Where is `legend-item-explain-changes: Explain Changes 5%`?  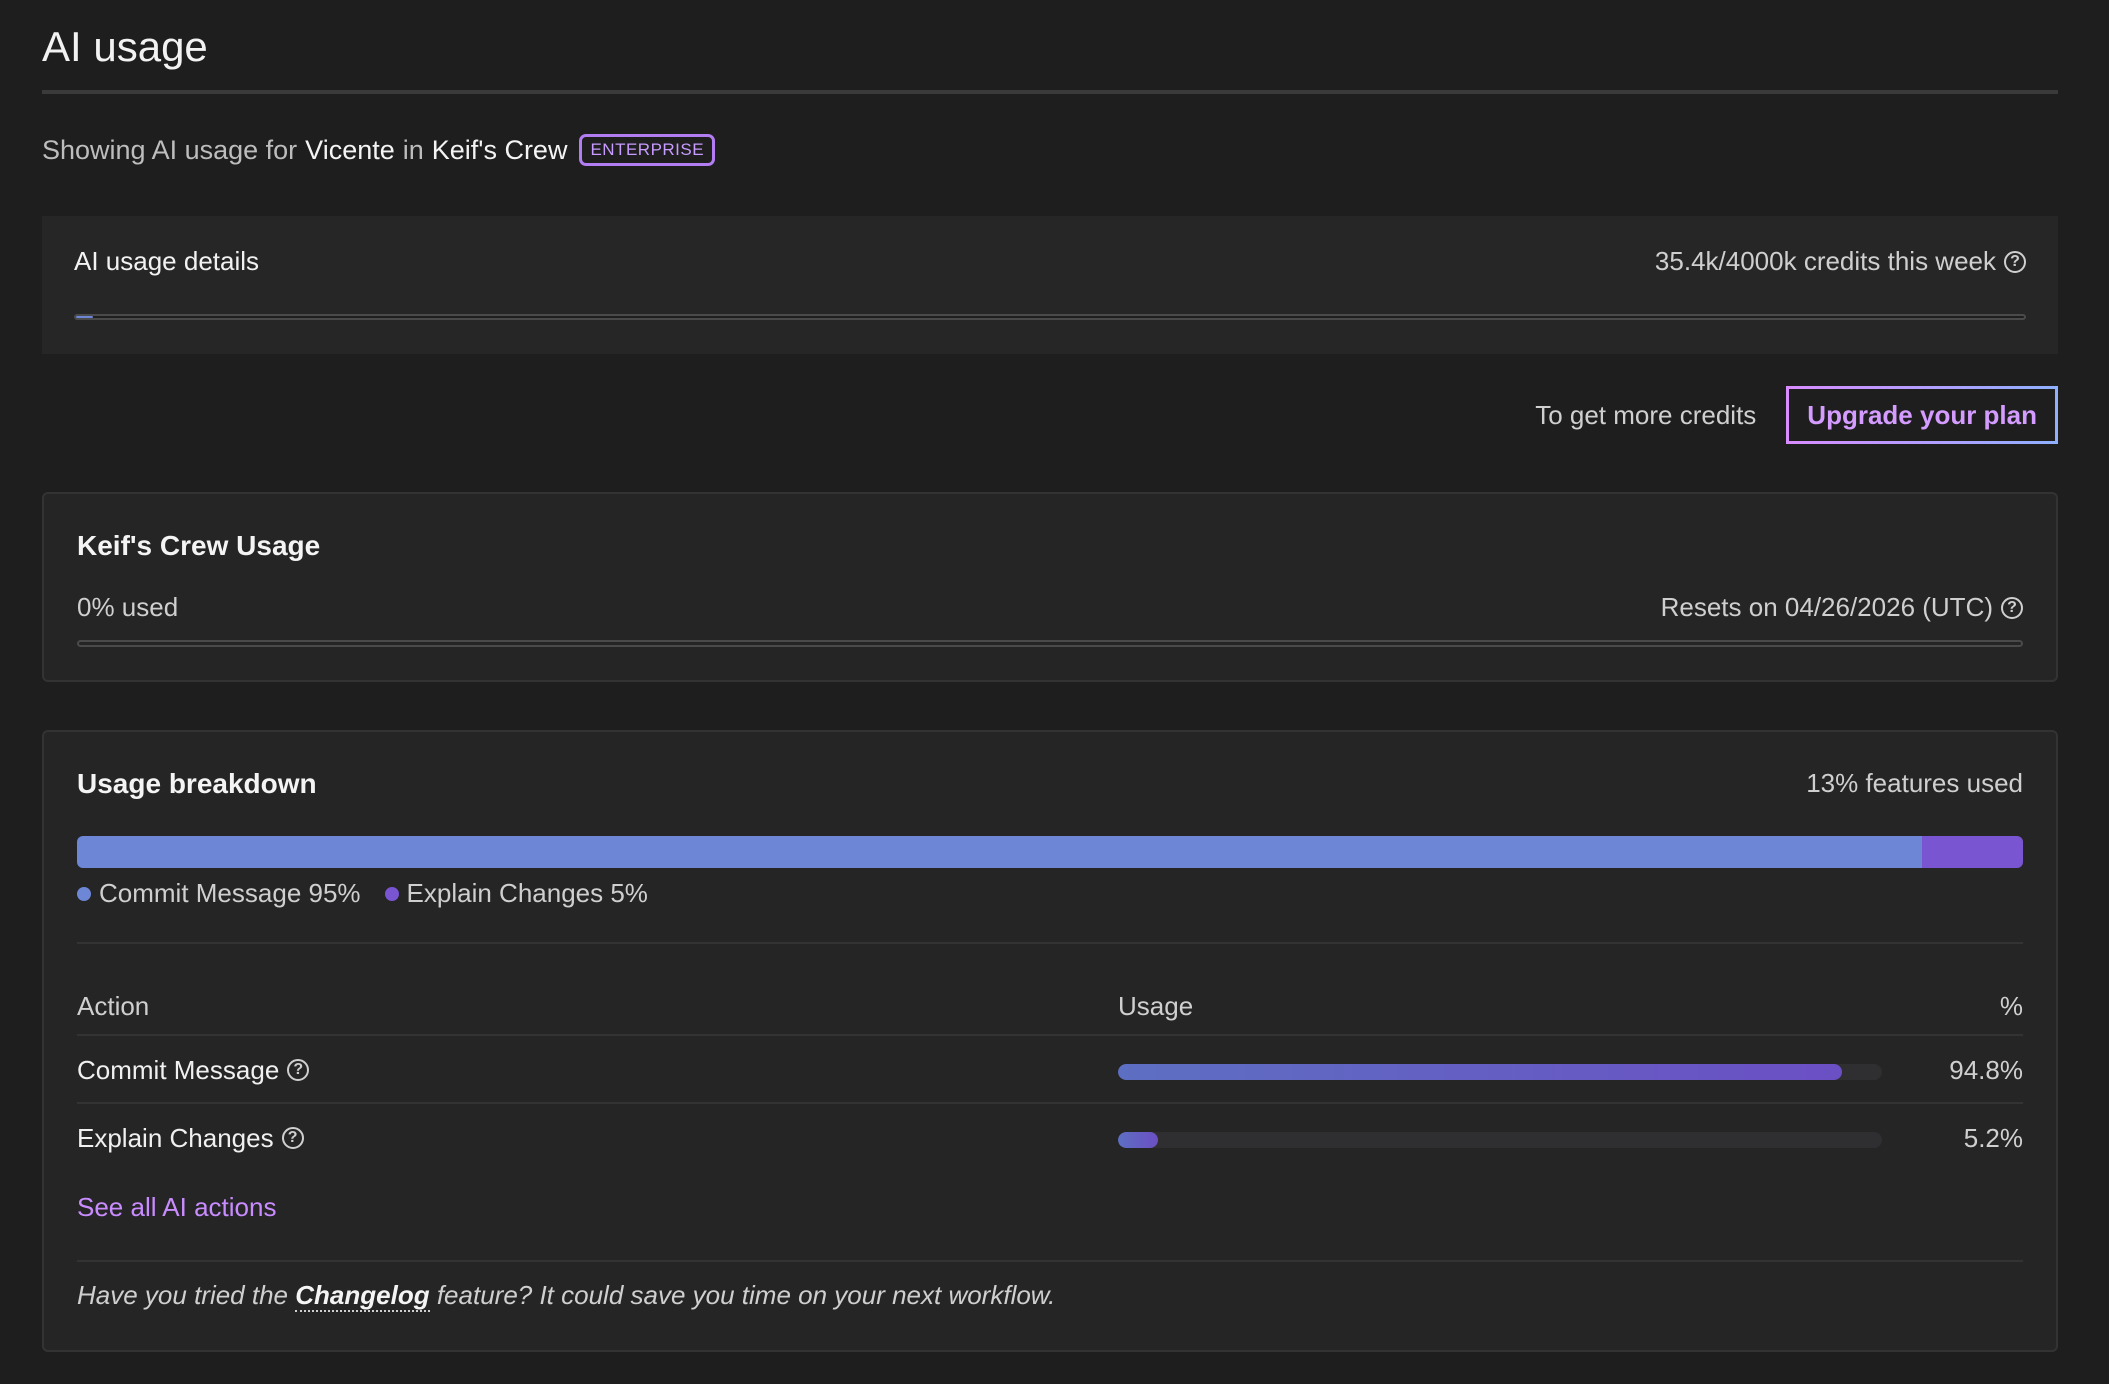
legend-item-explain-changes: Explain Changes 5% is located at coordinates (516, 893).